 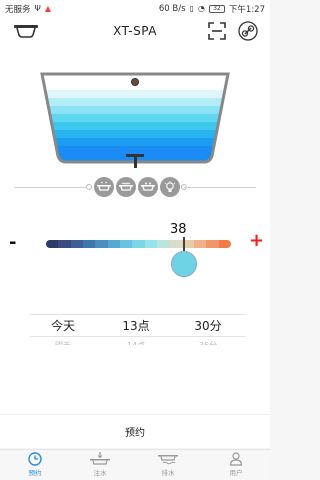 I want to click on app-title: XT-SPA, so click(x=135, y=31).